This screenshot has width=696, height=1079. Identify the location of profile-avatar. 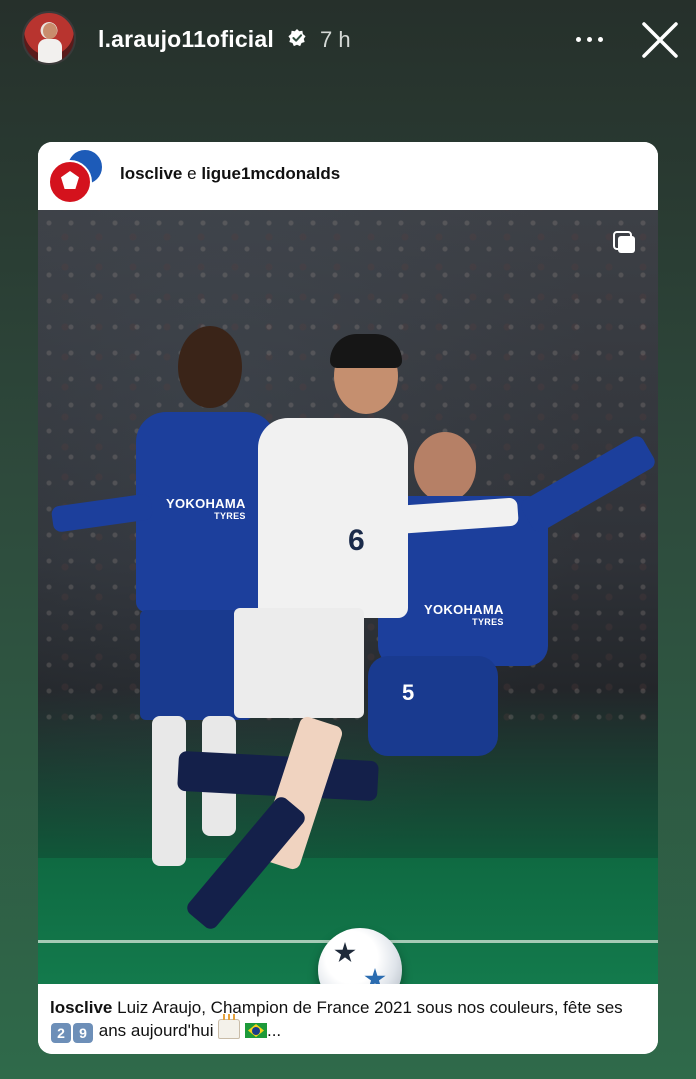
(49, 38).